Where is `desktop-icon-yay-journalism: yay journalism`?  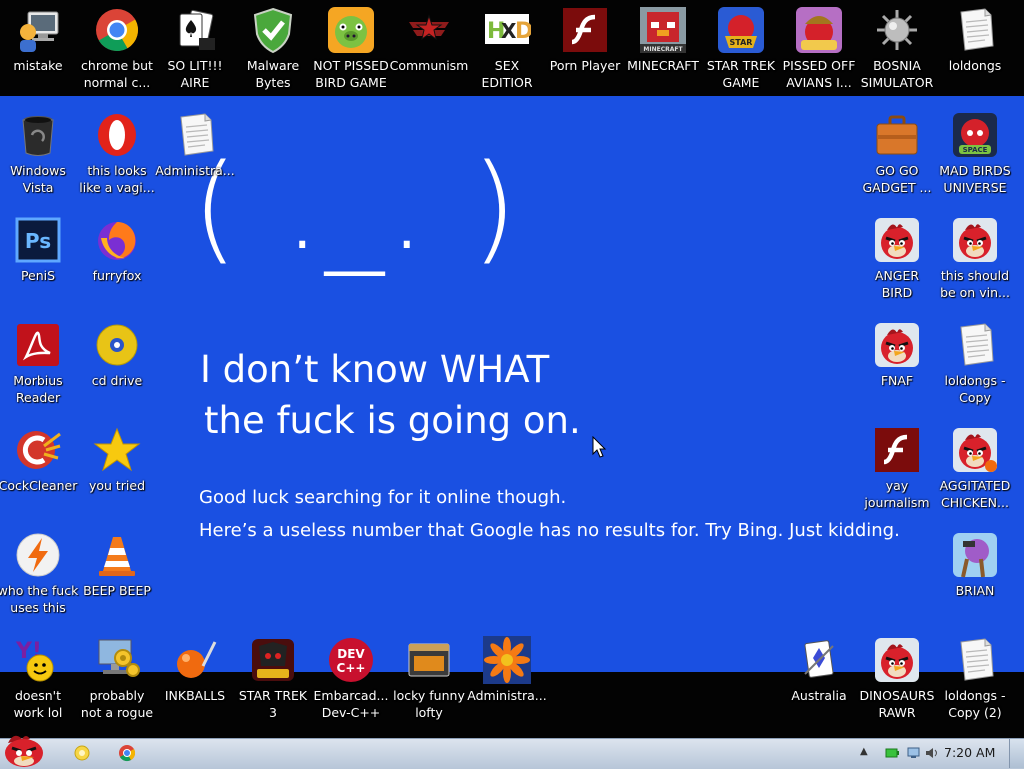
desktop-icon-yay-journalism: yay journalism is located at coordinates (897, 472).